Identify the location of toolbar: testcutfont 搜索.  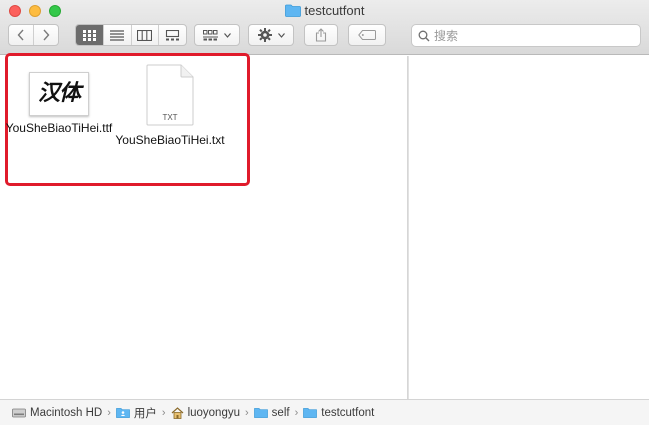
(324, 27).